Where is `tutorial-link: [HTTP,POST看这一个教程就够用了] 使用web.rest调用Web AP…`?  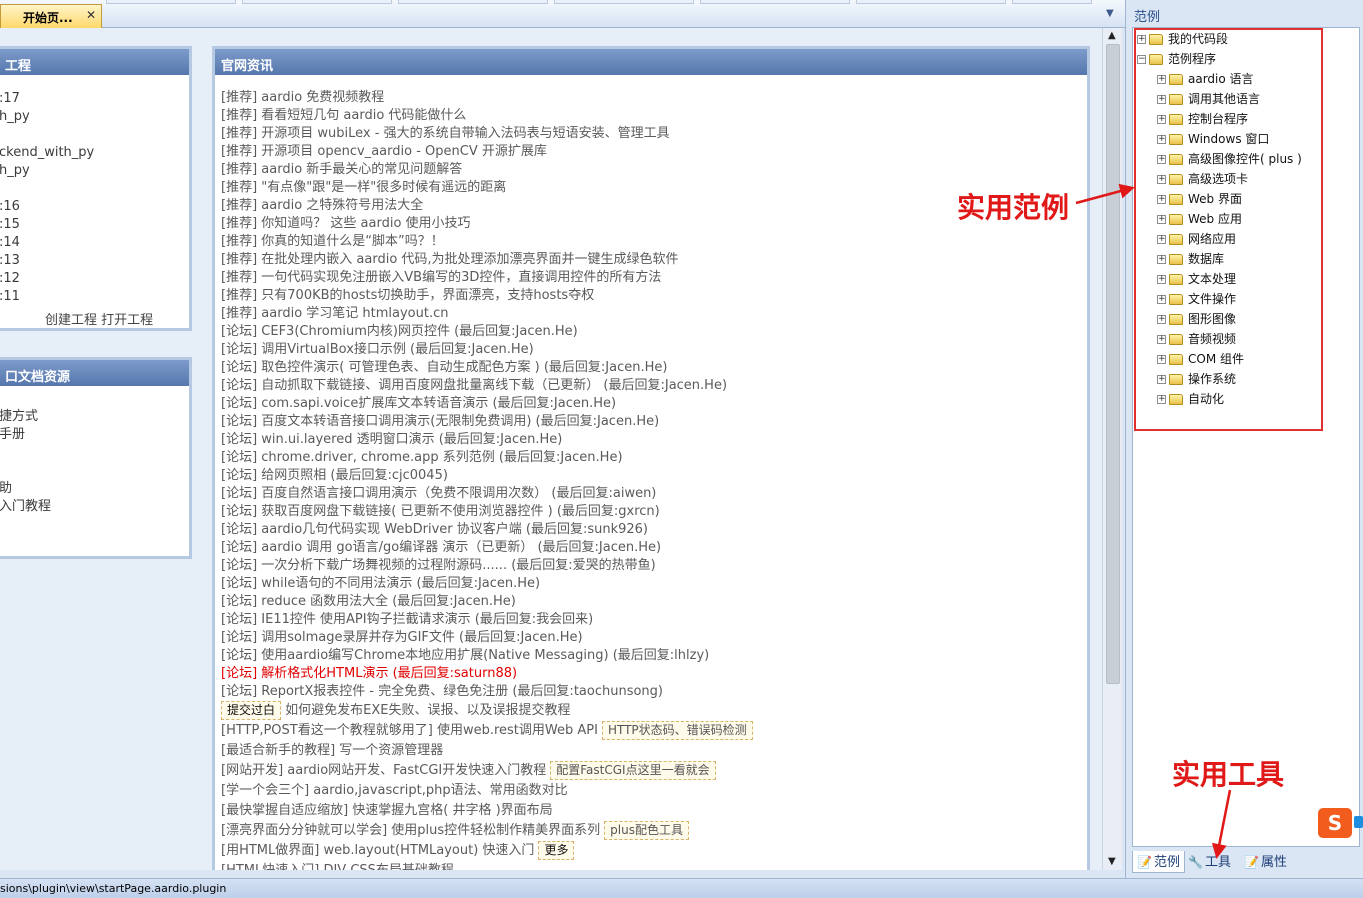
tutorial-link: [HTTP,POST看这一个教程就够用了] 使用web.rest调用Web AP… is located at coordinates (409, 730).